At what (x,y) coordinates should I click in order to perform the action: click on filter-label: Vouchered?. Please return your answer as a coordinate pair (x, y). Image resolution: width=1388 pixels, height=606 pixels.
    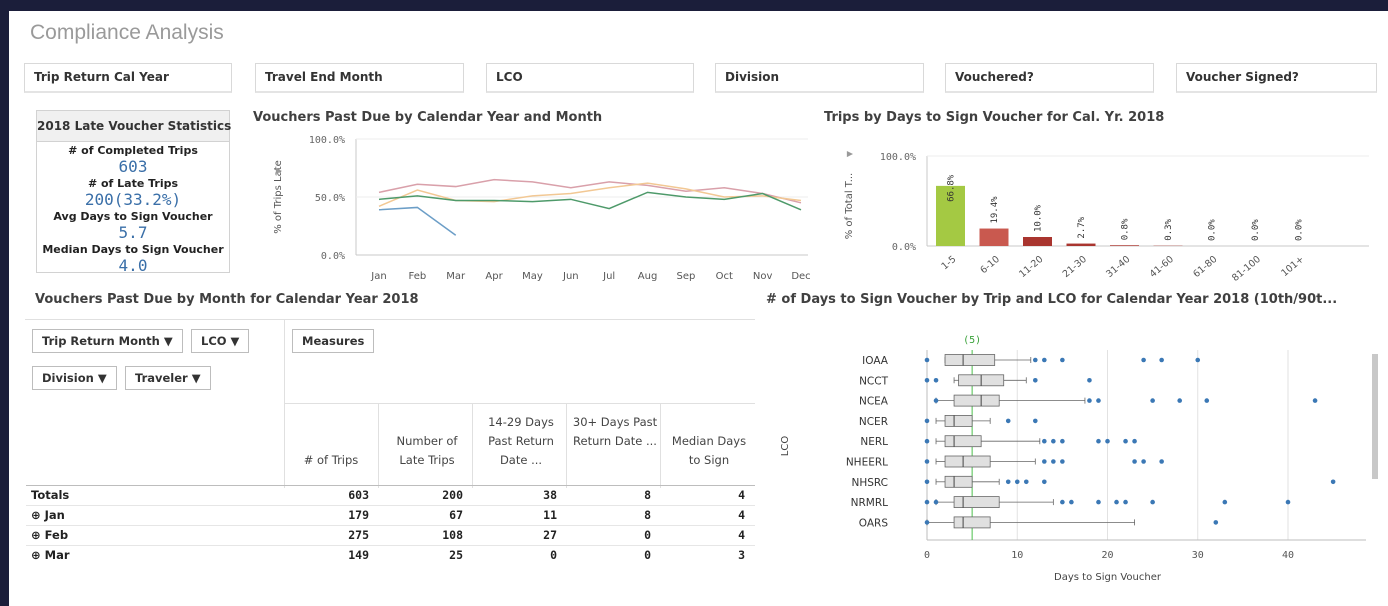
    Looking at the image, I should click on (994, 77).